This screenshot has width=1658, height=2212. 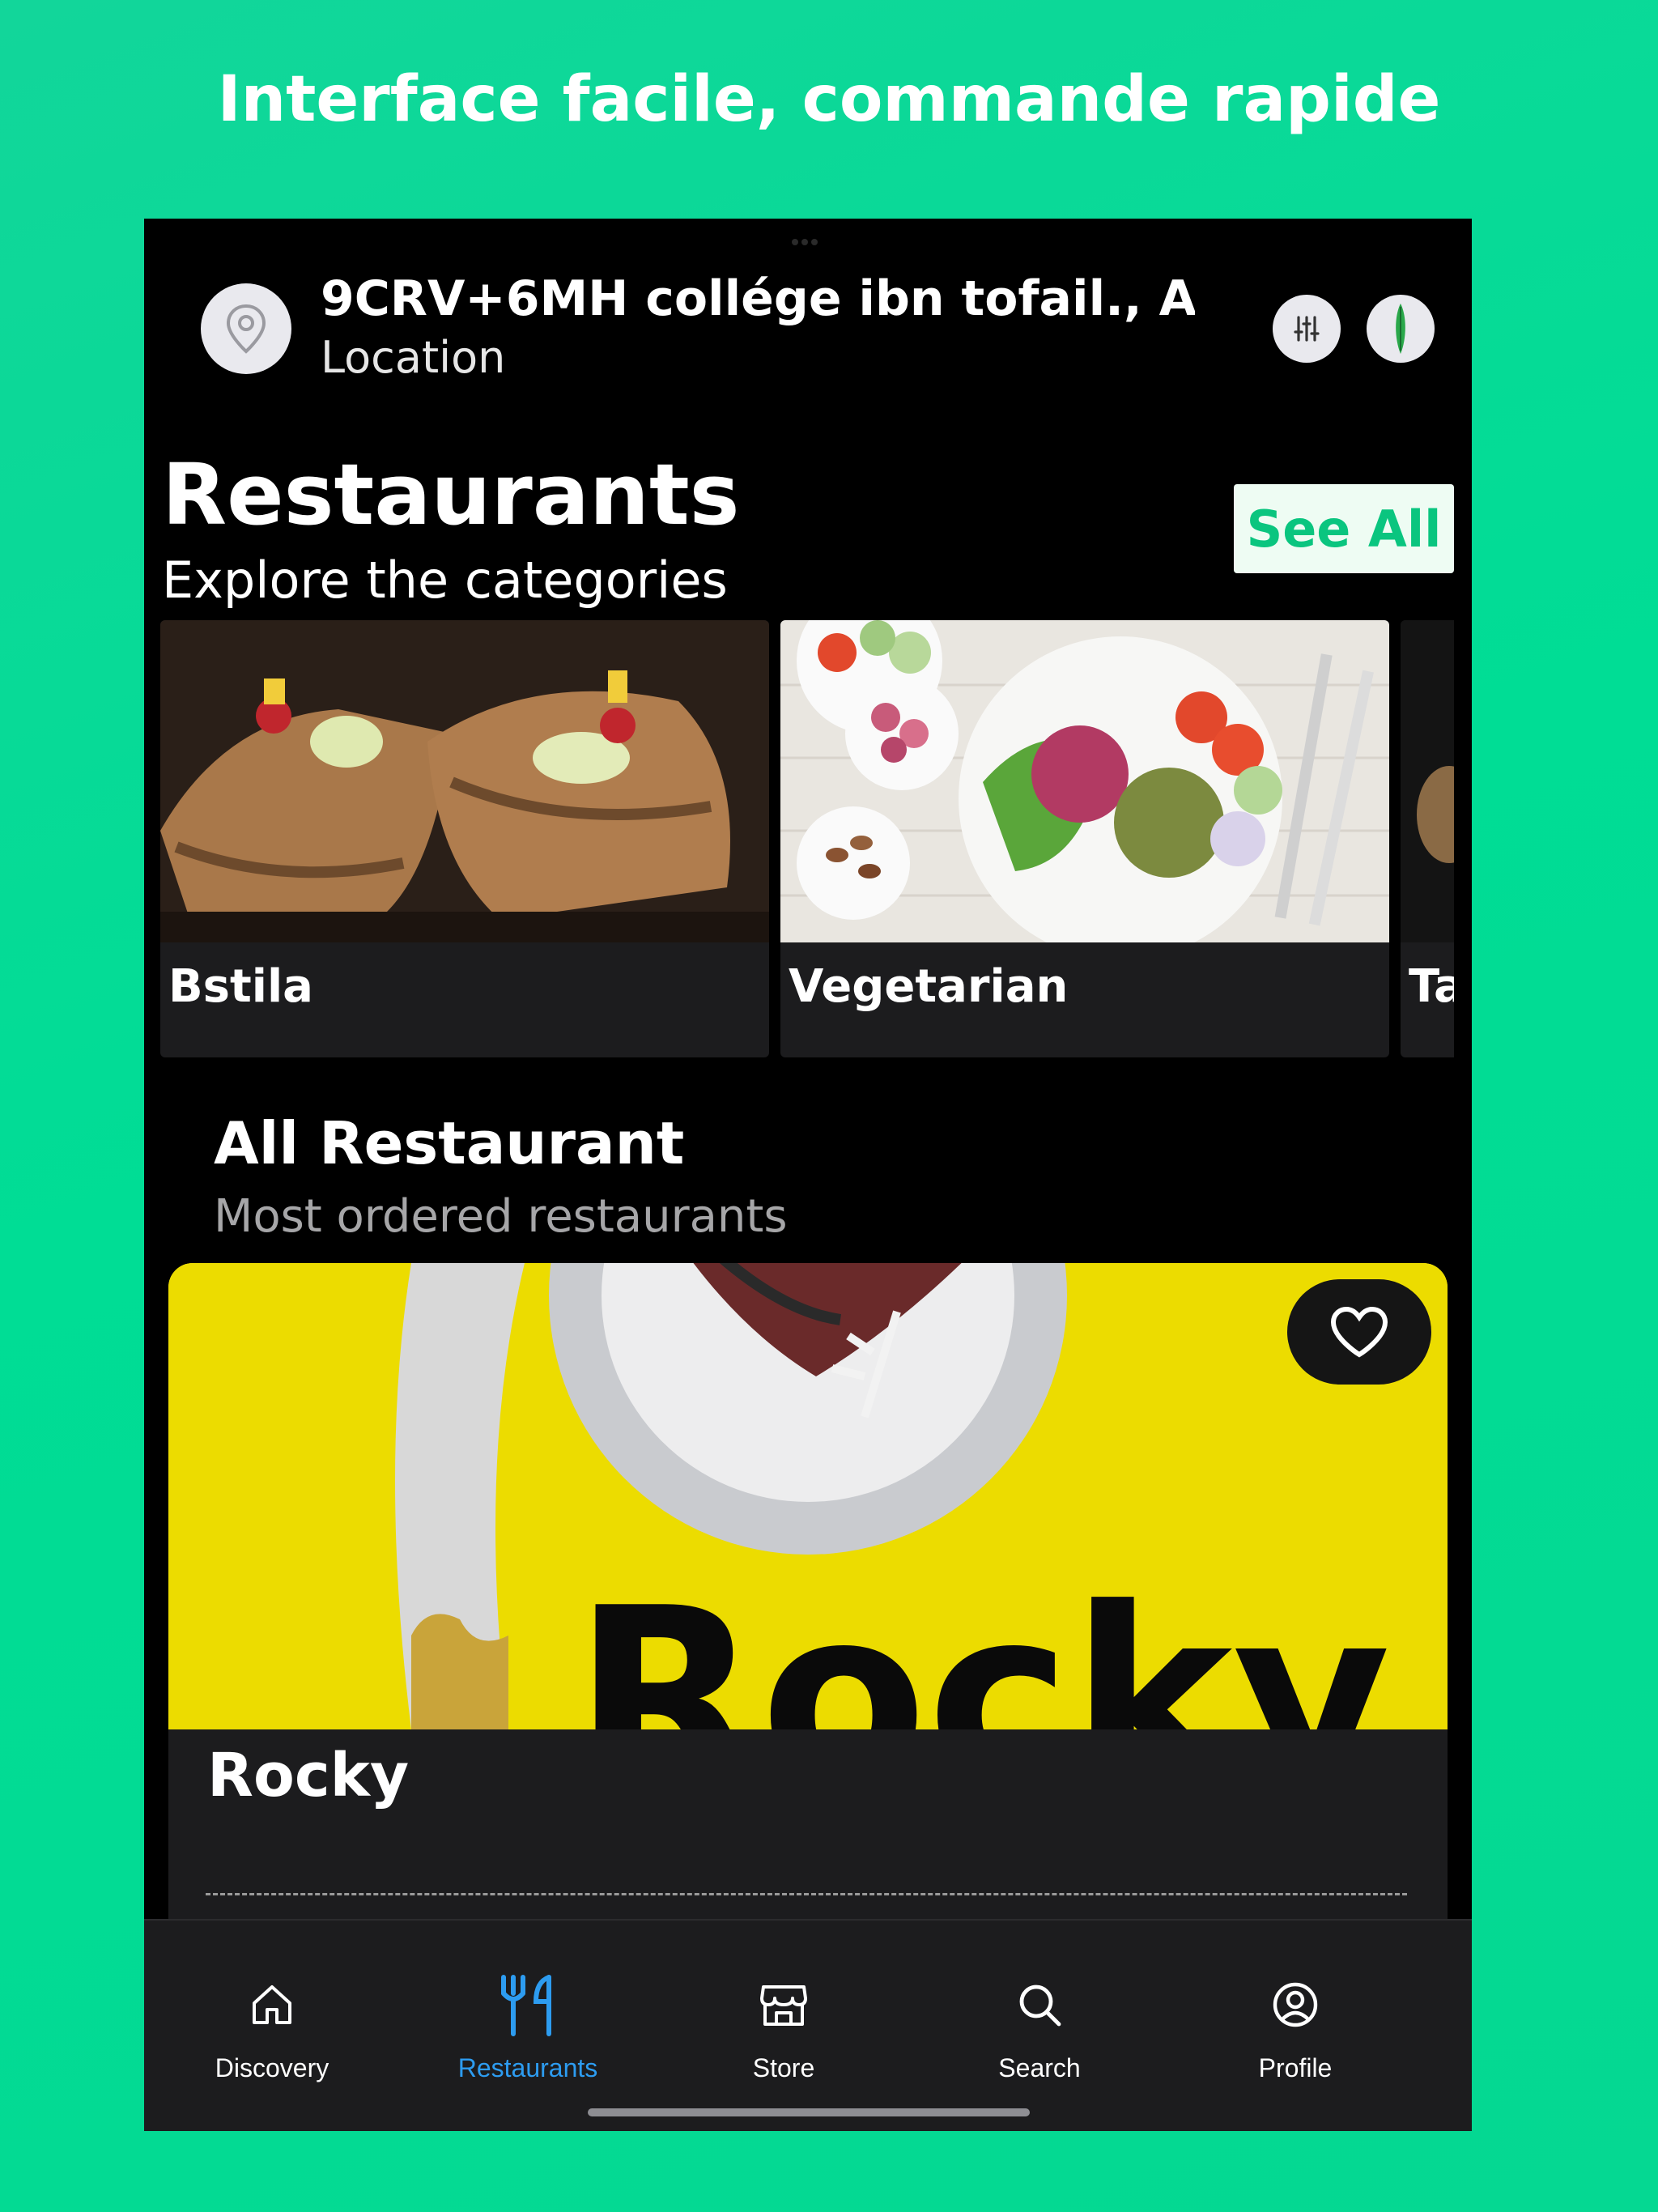 I want to click on tab-search: Search, so click(x=1039, y=2010).